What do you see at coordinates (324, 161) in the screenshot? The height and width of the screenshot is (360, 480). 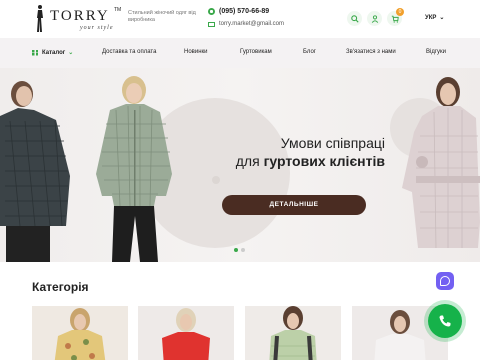 I see `hero-title-line2-bold: гуртових клієнтів` at bounding box center [324, 161].